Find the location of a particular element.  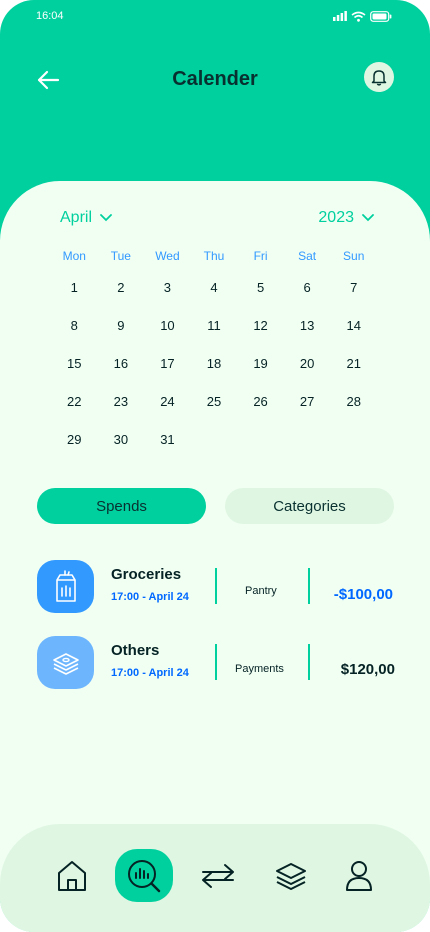

calendar-day: 4 is located at coordinates (214, 288).